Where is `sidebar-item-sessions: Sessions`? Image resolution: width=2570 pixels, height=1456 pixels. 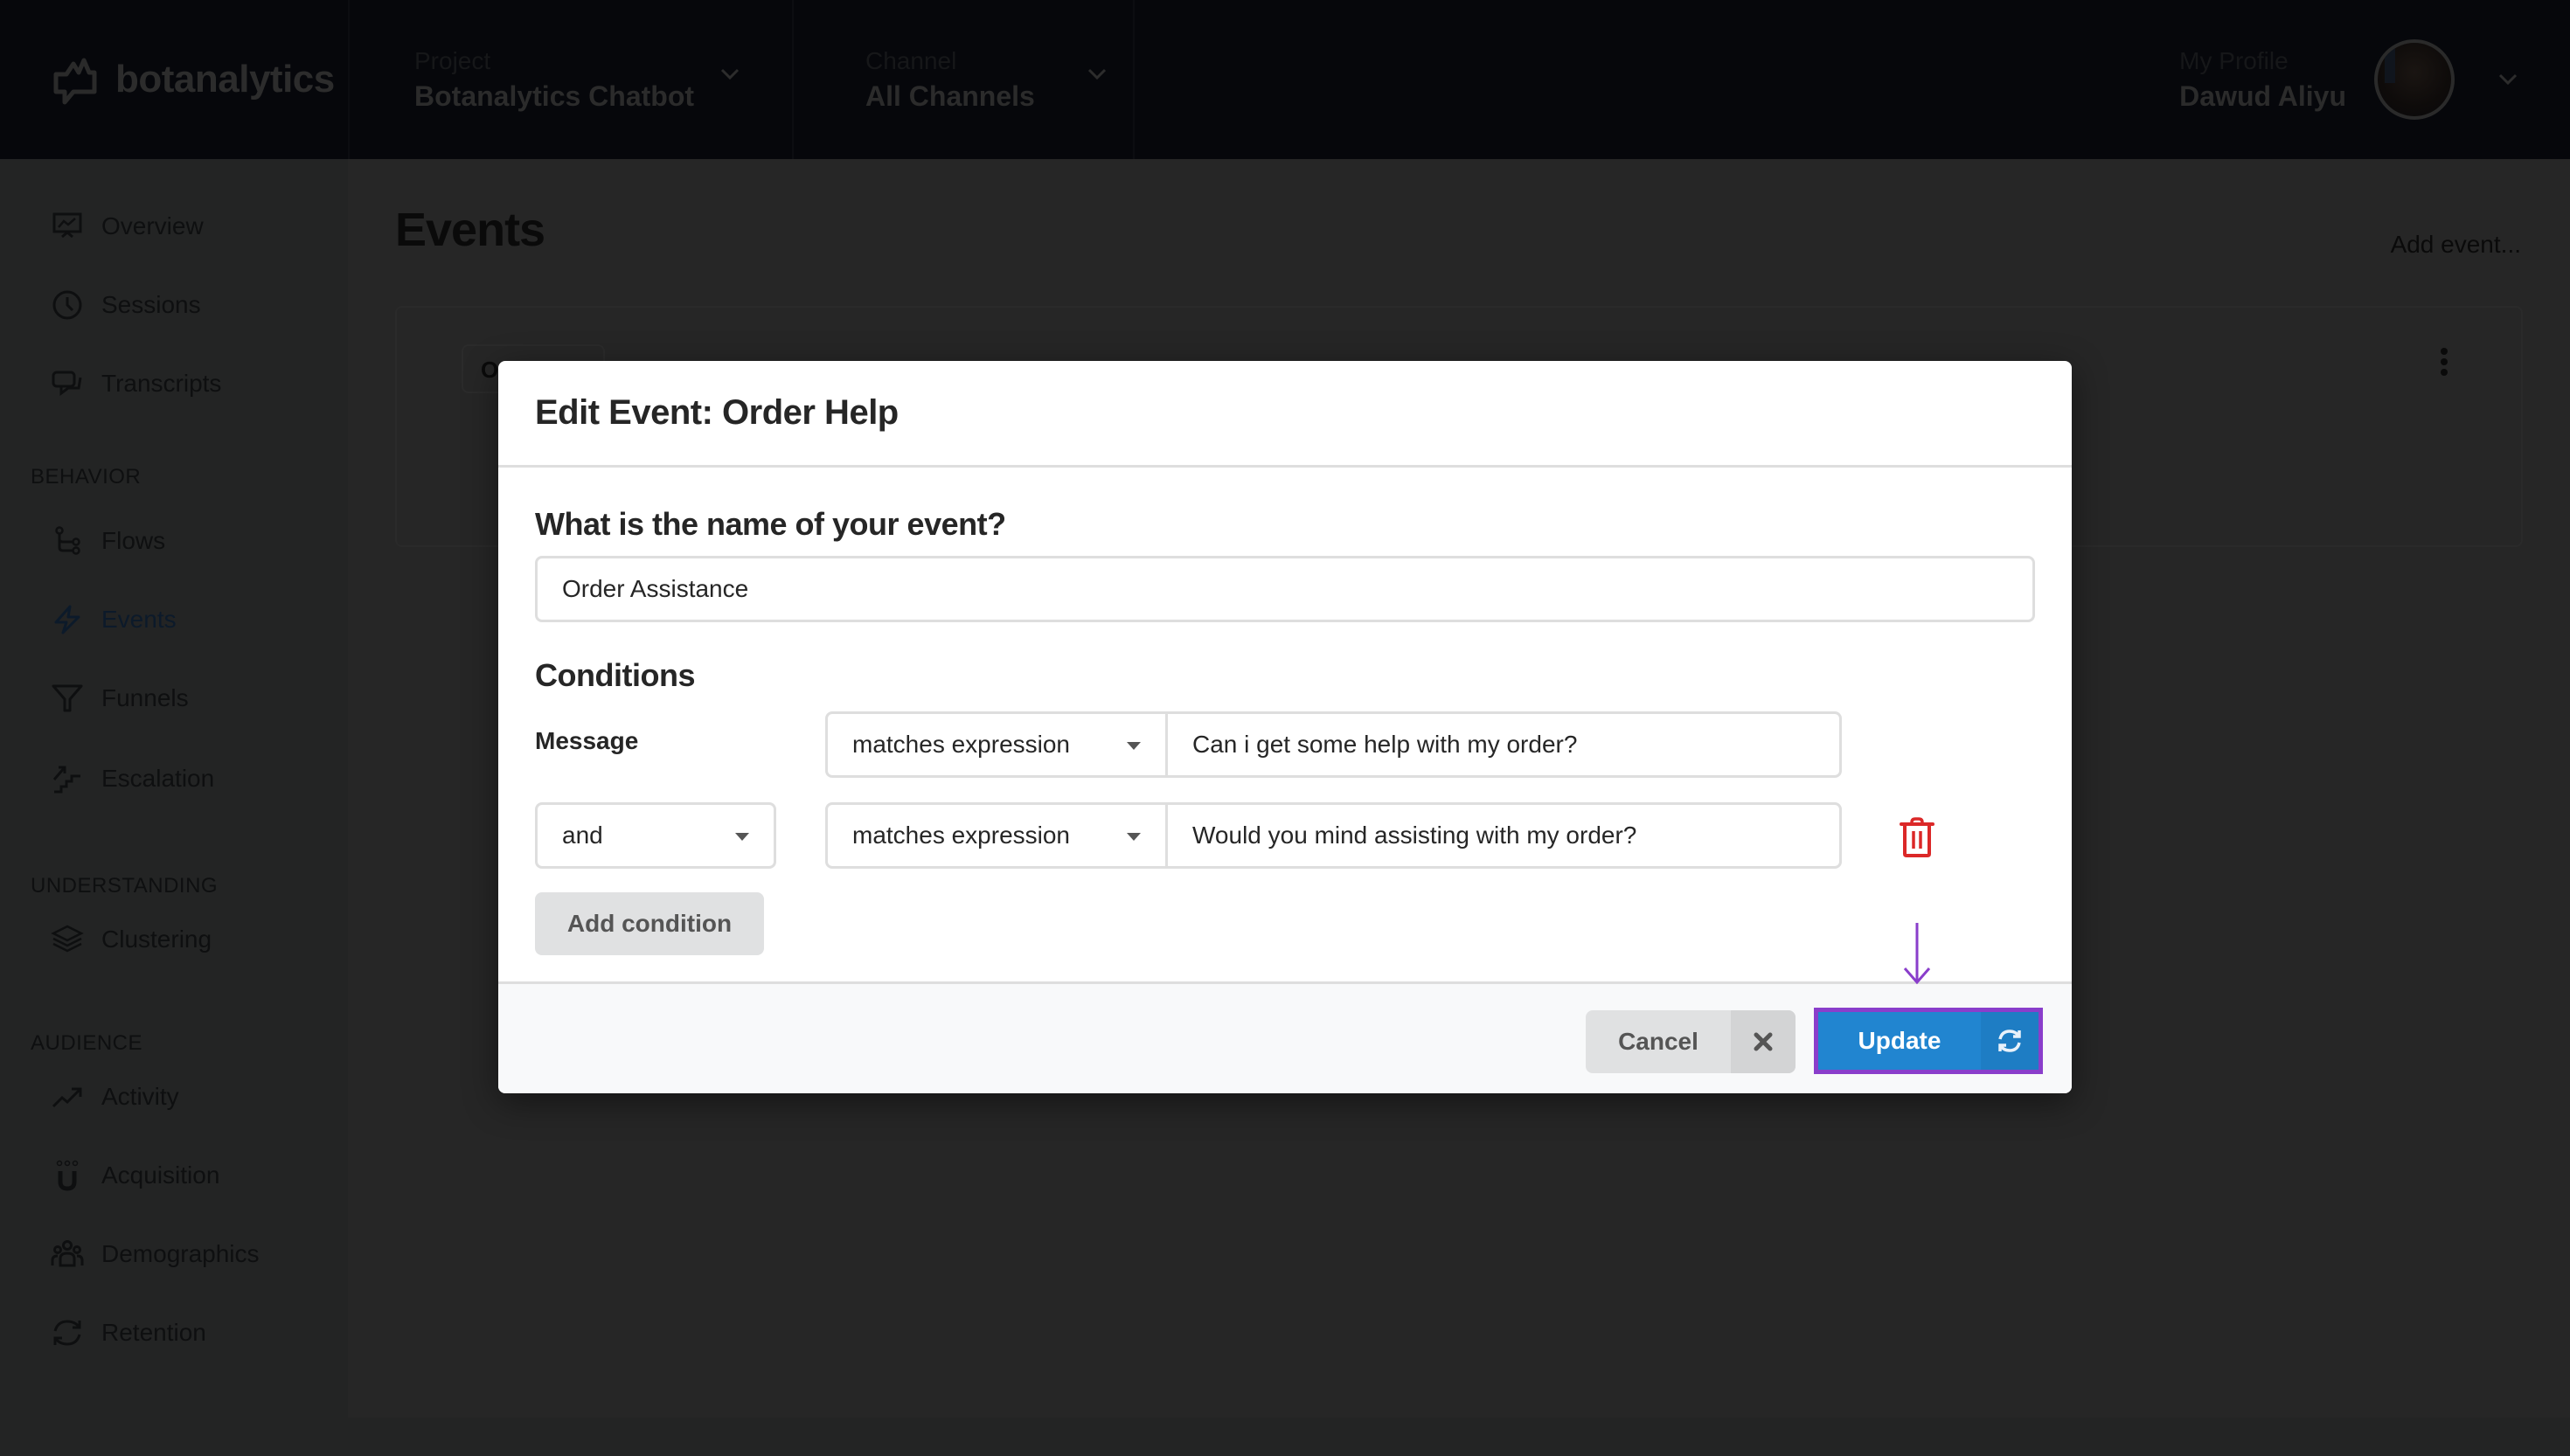
sidebar-item-sessions: Sessions is located at coordinates (126, 305).